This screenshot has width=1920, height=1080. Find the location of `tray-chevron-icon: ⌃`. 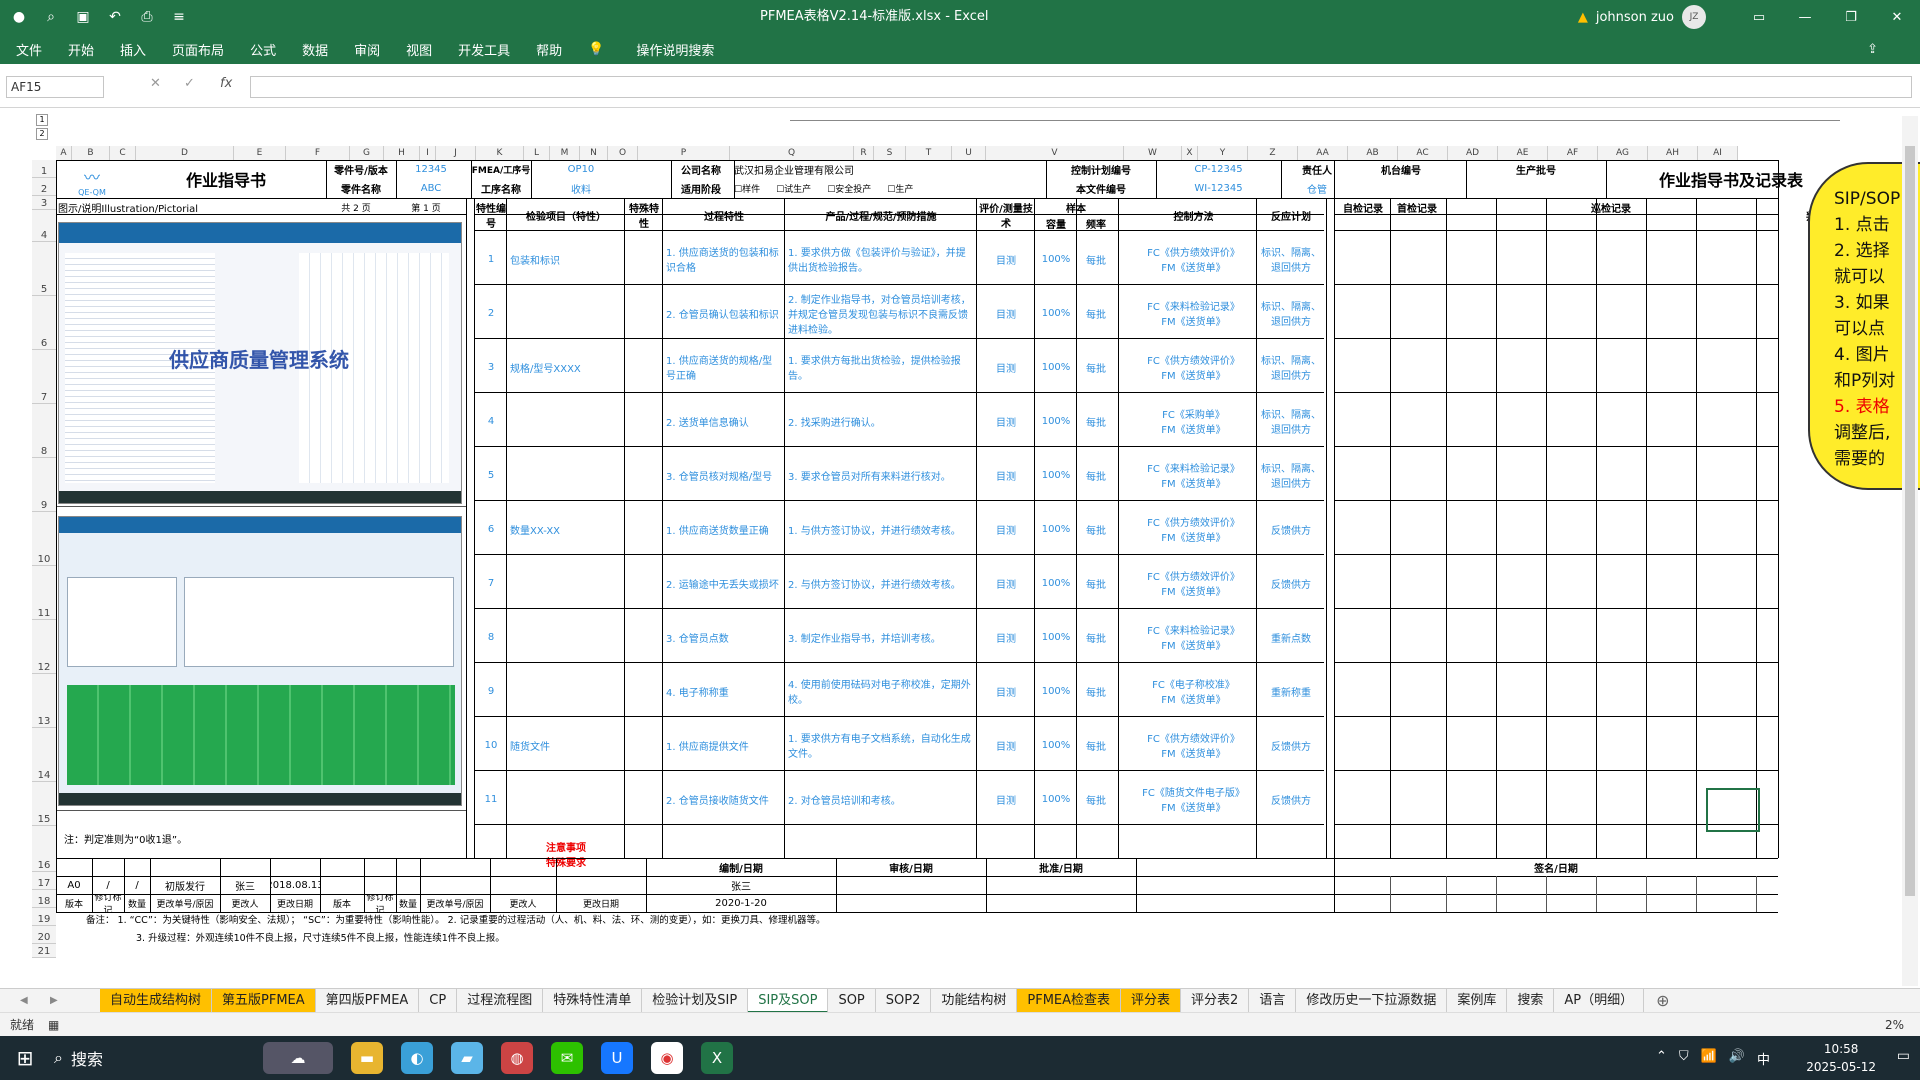

tray-chevron-icon: ⌃ is located at coordinates (1661, 1058).